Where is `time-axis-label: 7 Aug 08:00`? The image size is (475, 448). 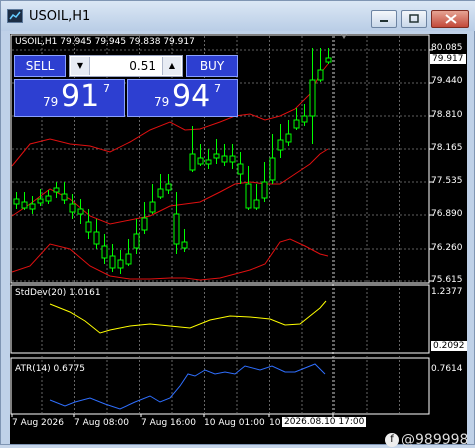
time-axis-label: 7 Aug 08:00 is located at coordinates (101, 423).